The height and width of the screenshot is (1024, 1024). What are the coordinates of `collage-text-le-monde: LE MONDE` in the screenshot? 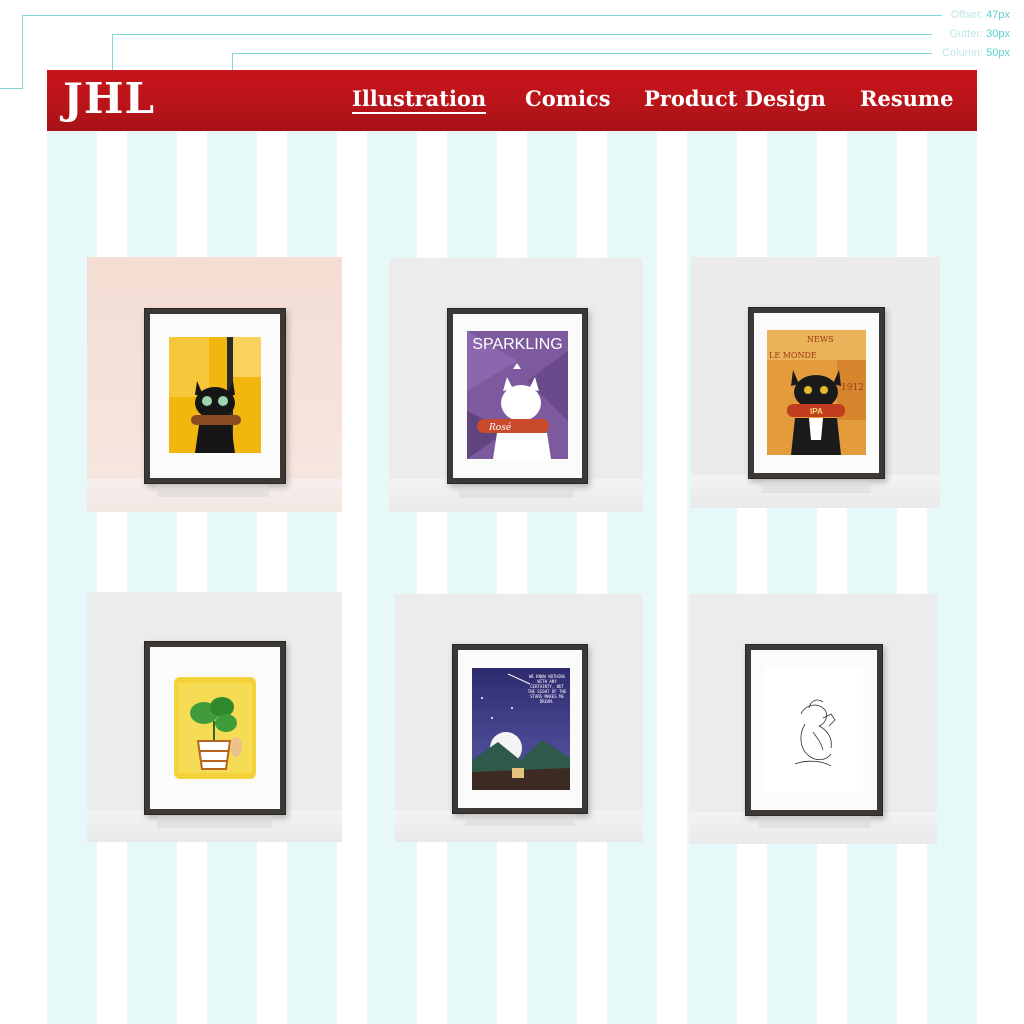 It's located at (793, 355).